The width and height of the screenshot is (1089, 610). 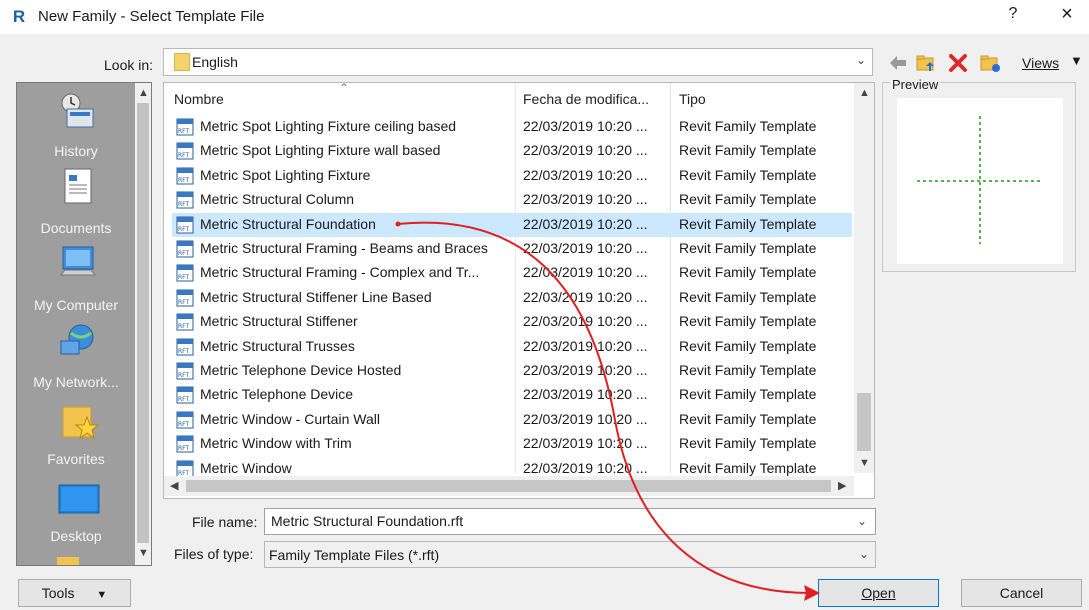 I want to click on look-in-dropdown: English ⌄, so click(x=518, y=62).